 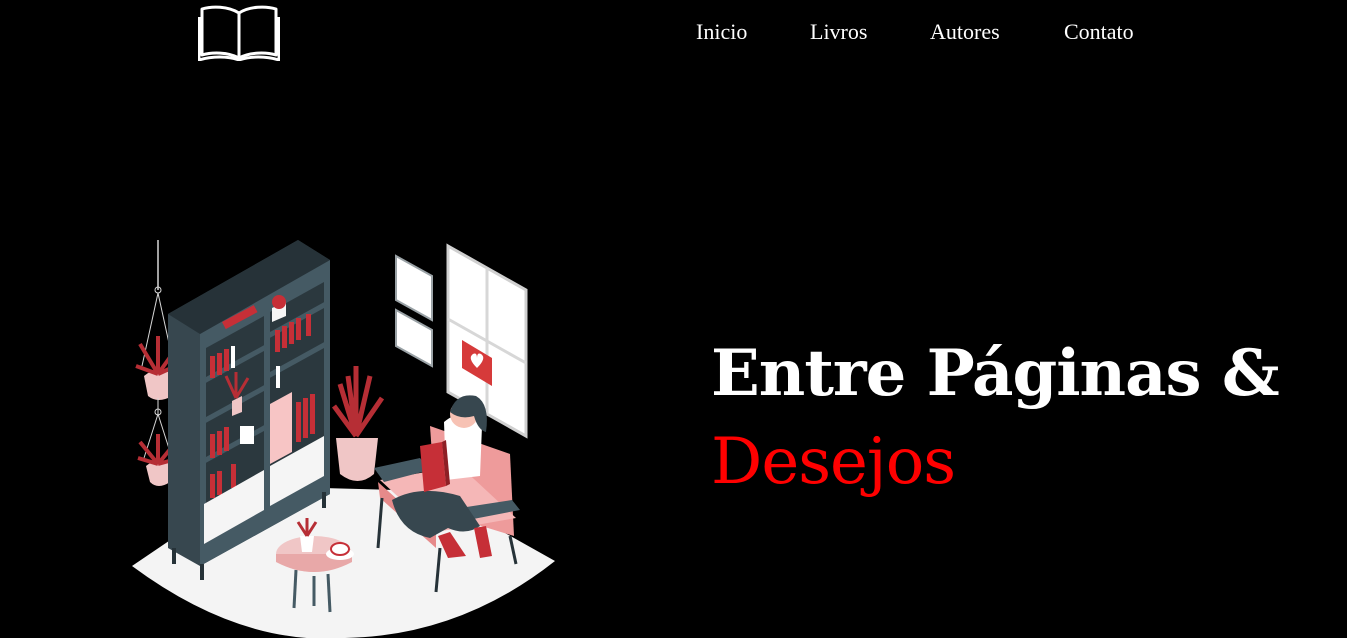 What do you see at coordinates (838, 32) in the screenshot?
I see `nav-link-livros: Livros` at bounding box center [838, 32].